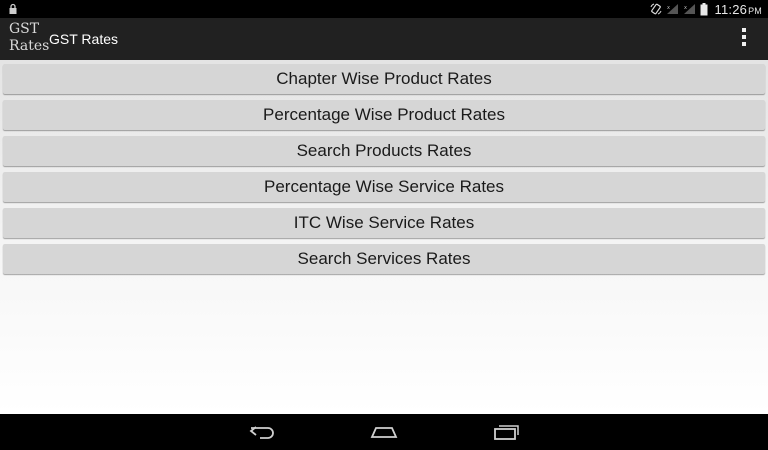 The height and width of the screenshot is (450, 768). I want to click on app-title: GST Rates, so click(83, 39).